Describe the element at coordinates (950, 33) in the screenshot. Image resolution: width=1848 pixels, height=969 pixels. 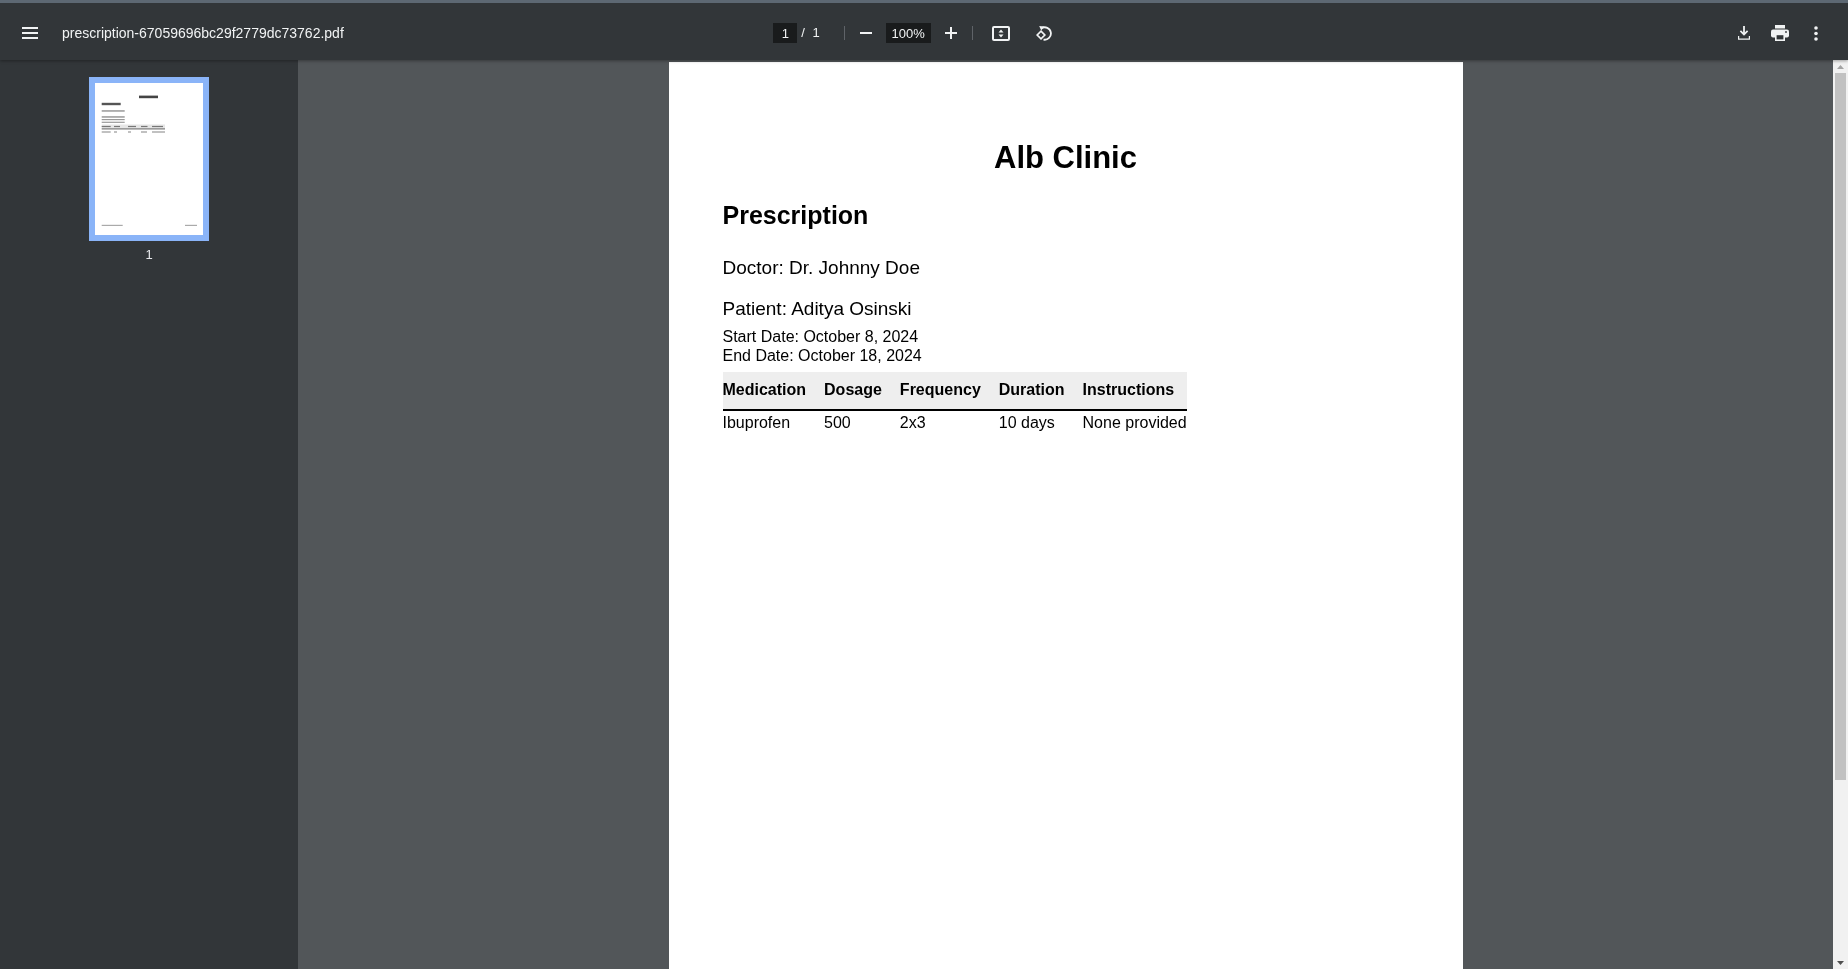
I see `plus-icon` at that location.